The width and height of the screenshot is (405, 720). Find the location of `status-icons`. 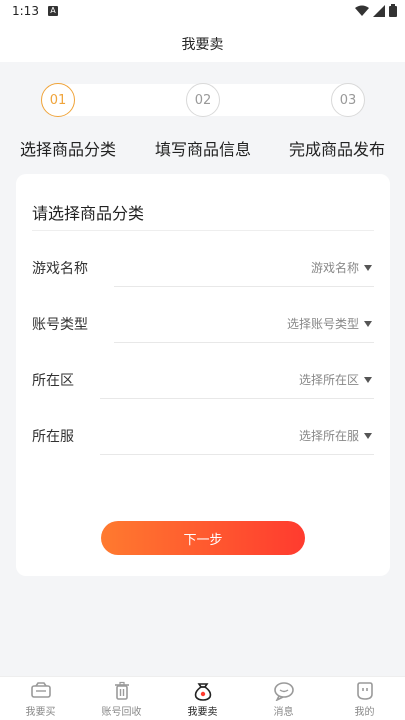

status-icons is located at coordinates (376, 10).